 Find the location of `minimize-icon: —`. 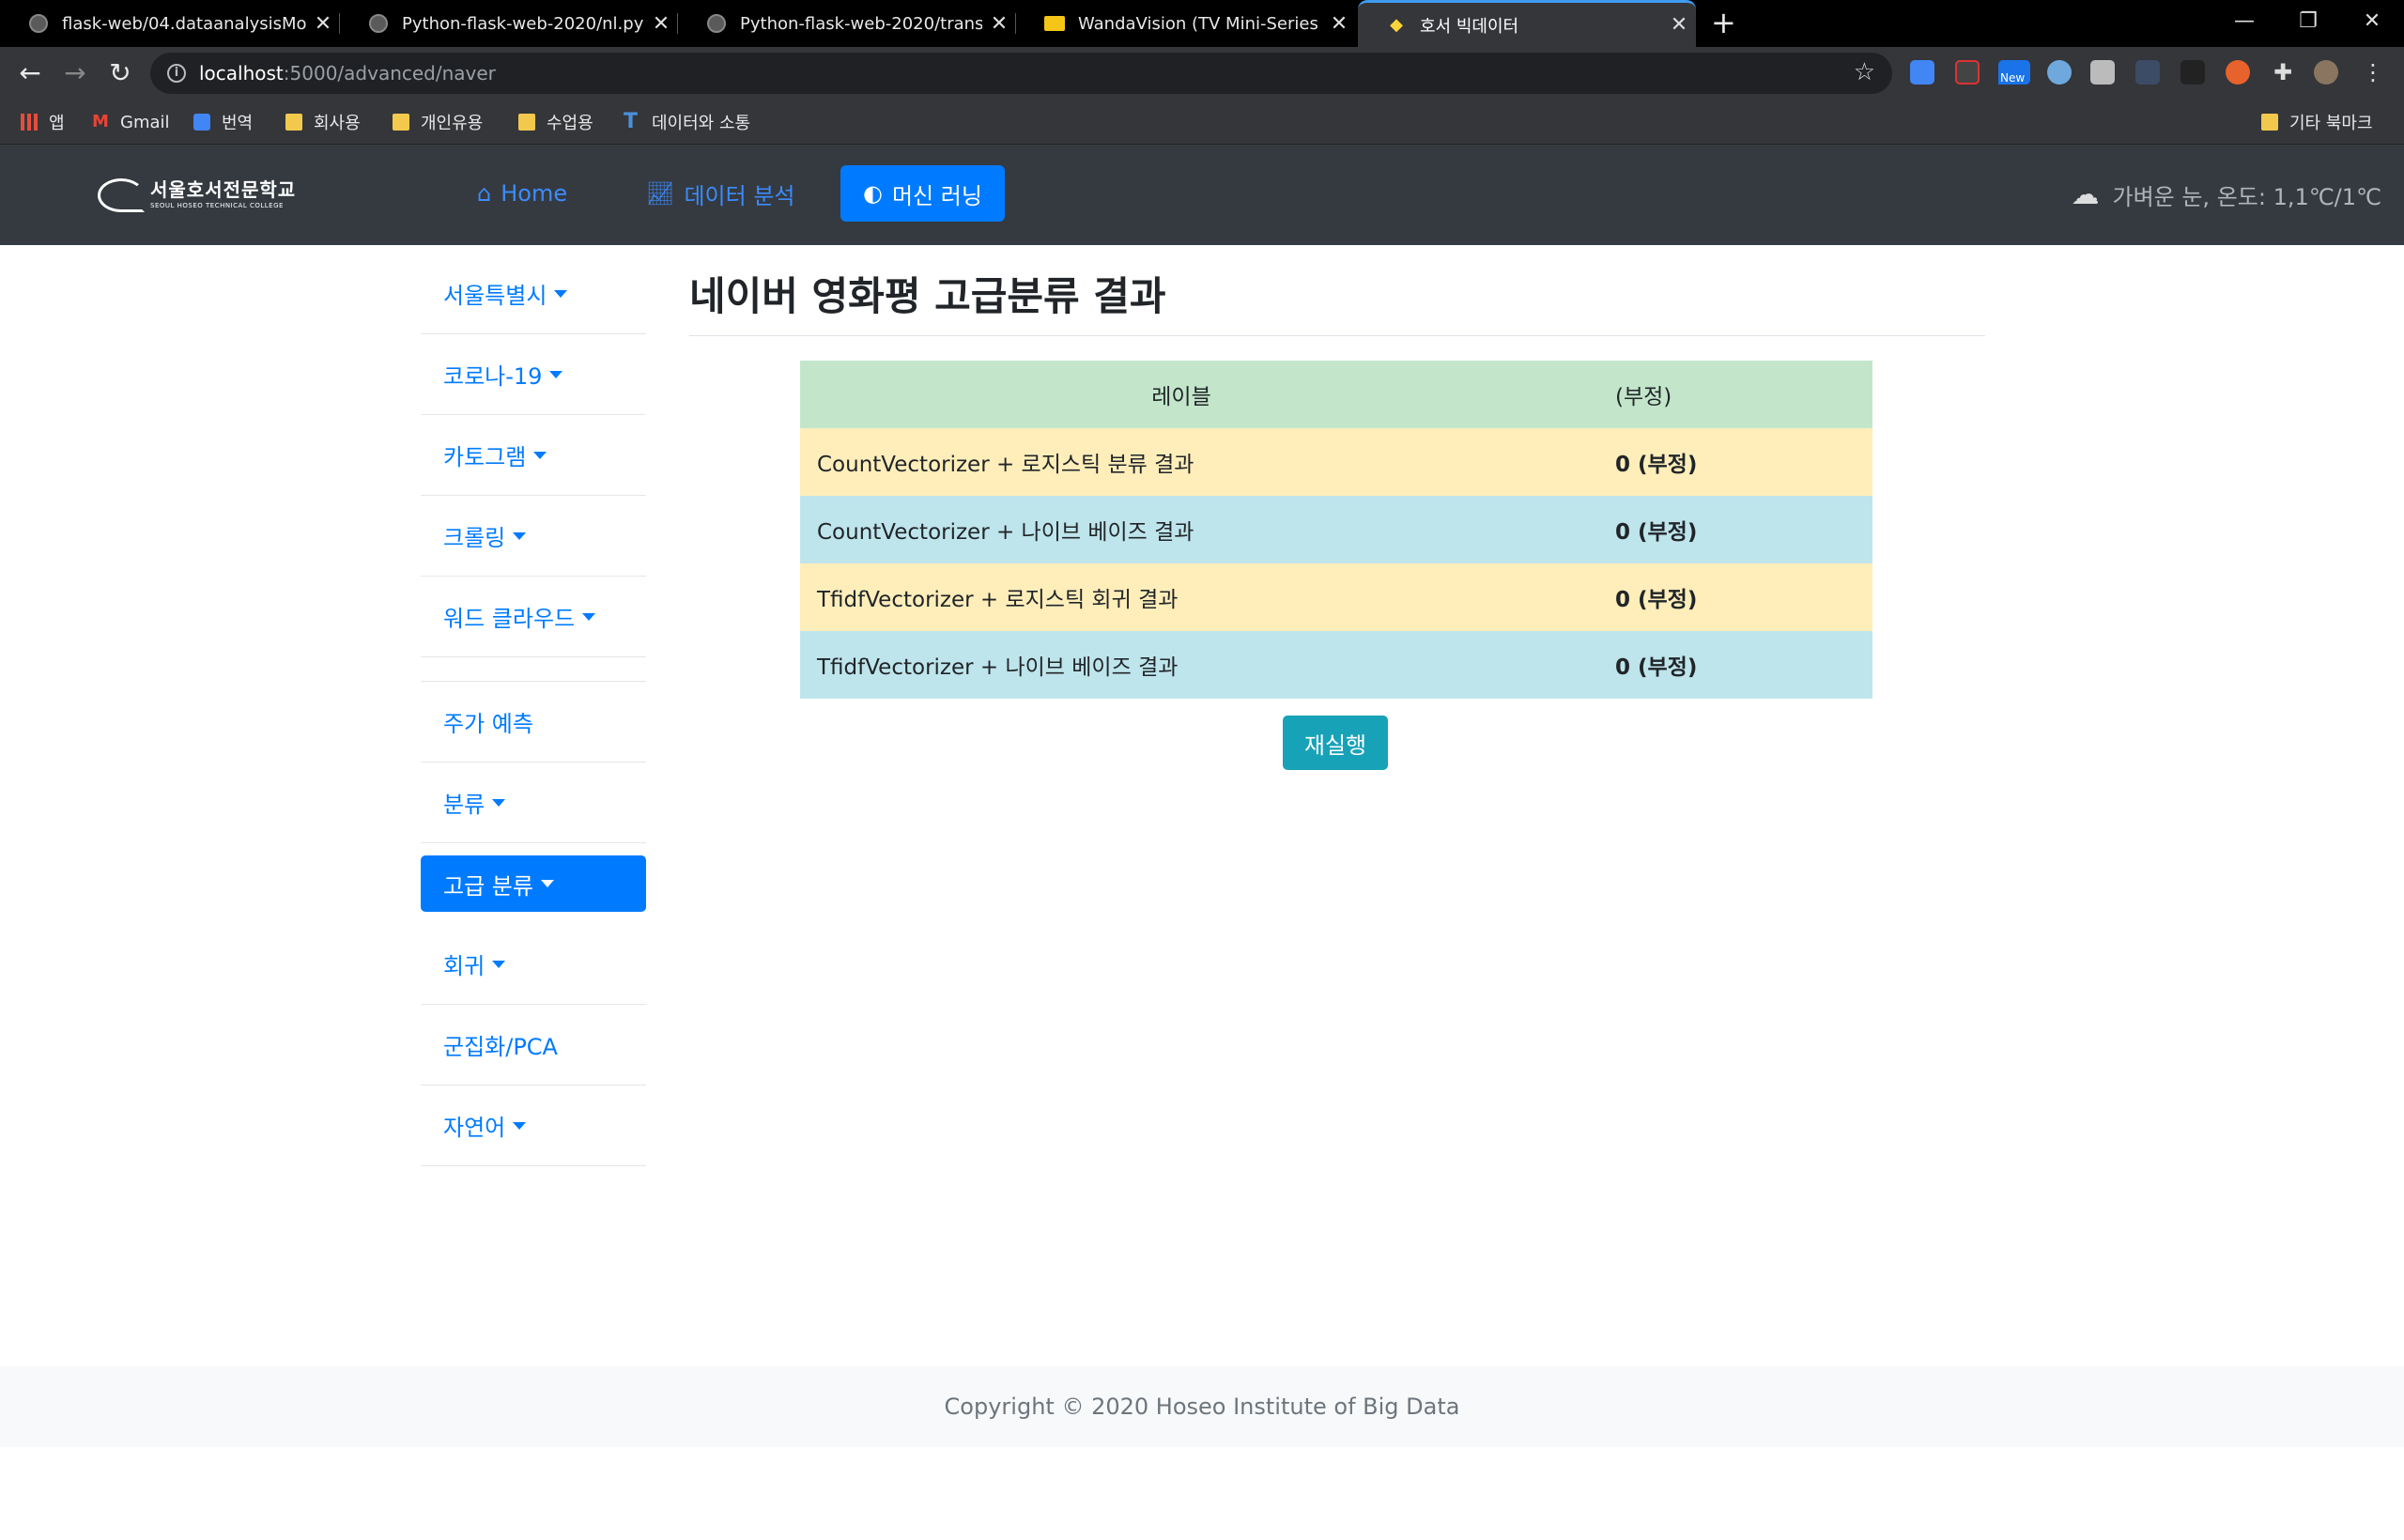

minimize-icon: — is located at coordinates (2244, 23).